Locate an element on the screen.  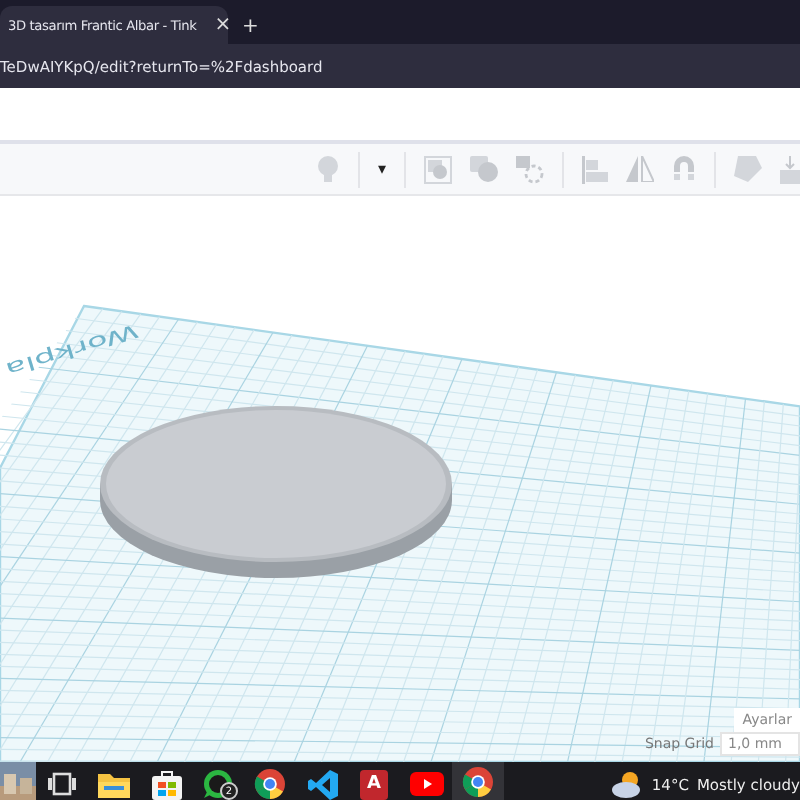
store-bag-icon is located at coordinates (166, 784).